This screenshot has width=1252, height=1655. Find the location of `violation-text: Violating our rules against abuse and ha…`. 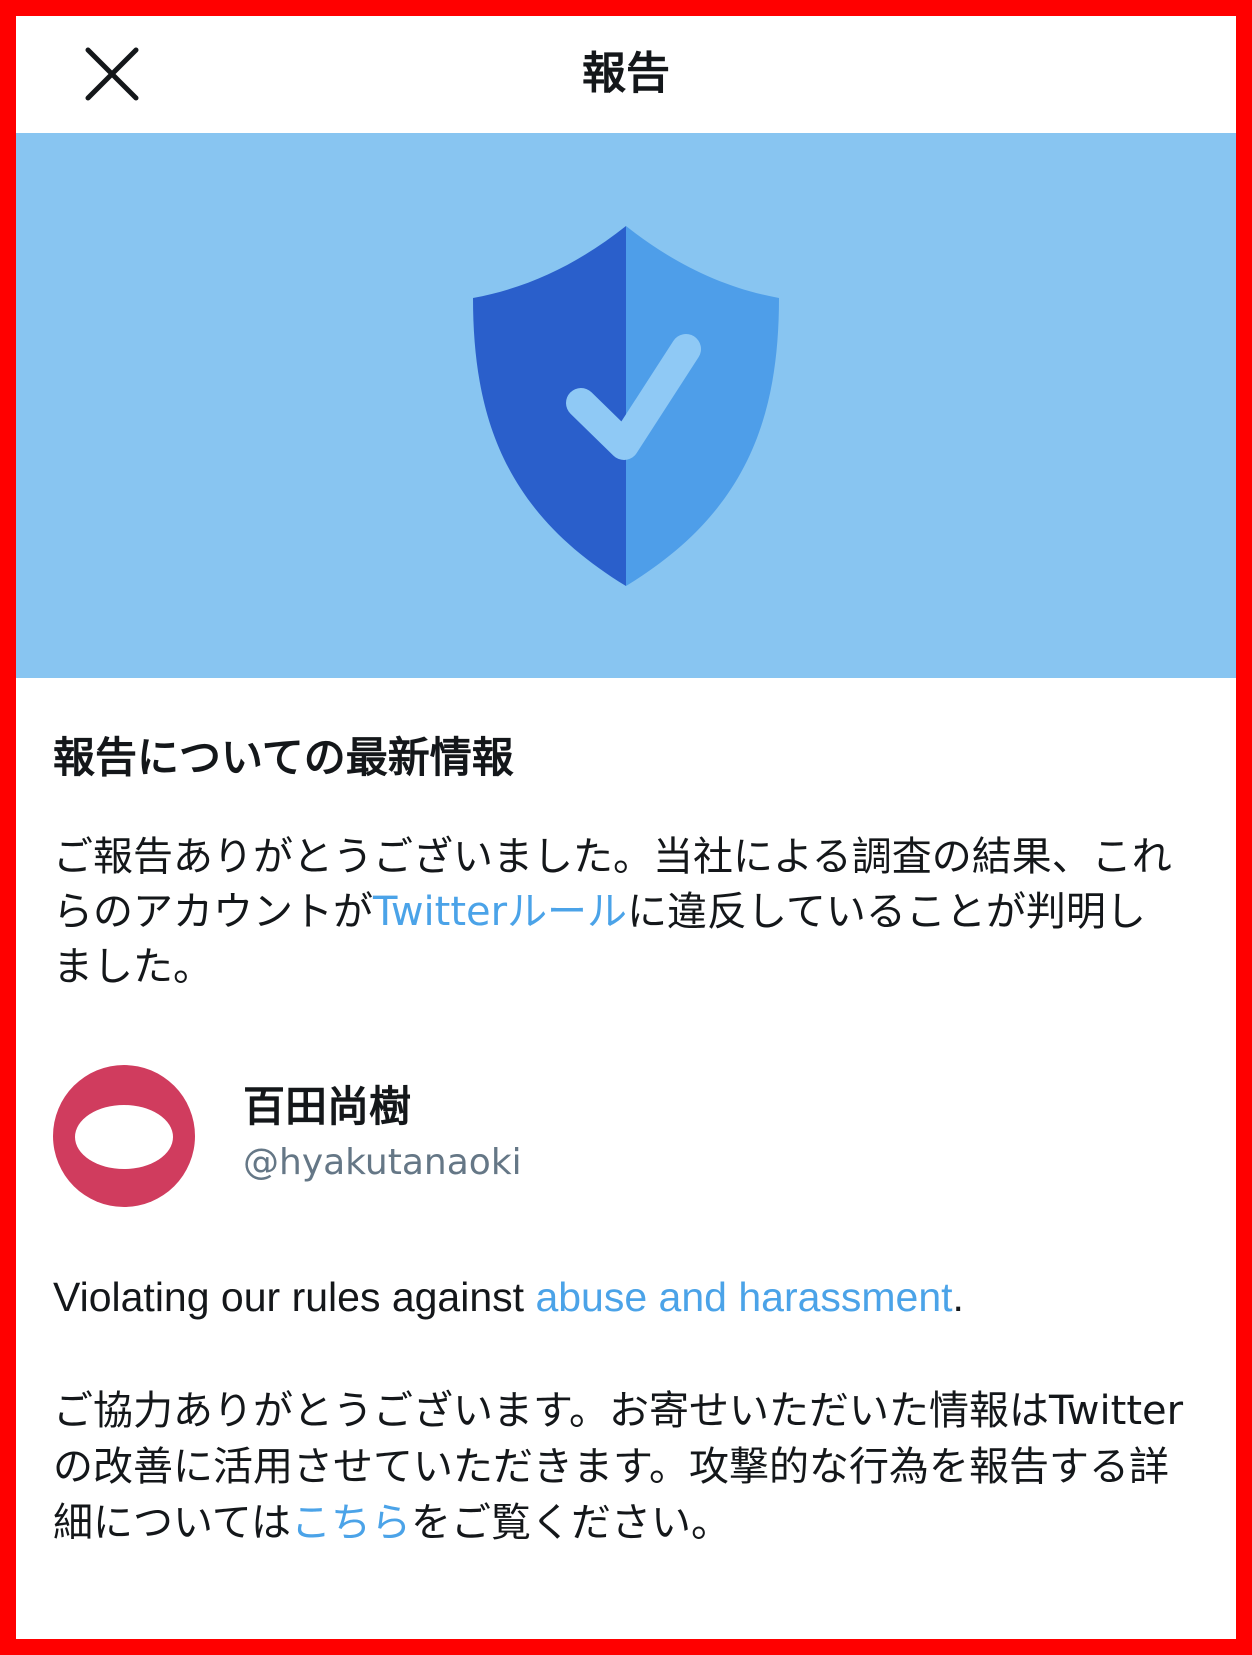

violation-text: Violating our rules against abuse and ha… is located at coordinates (618, 1297).